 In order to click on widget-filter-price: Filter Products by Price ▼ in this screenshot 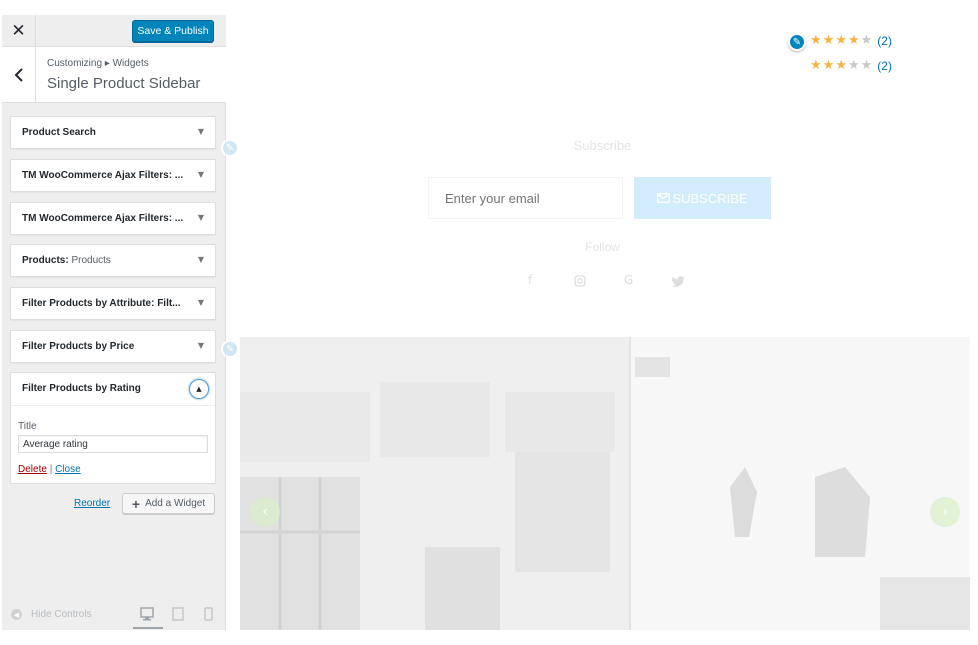, I will do `click(113, 346)`.